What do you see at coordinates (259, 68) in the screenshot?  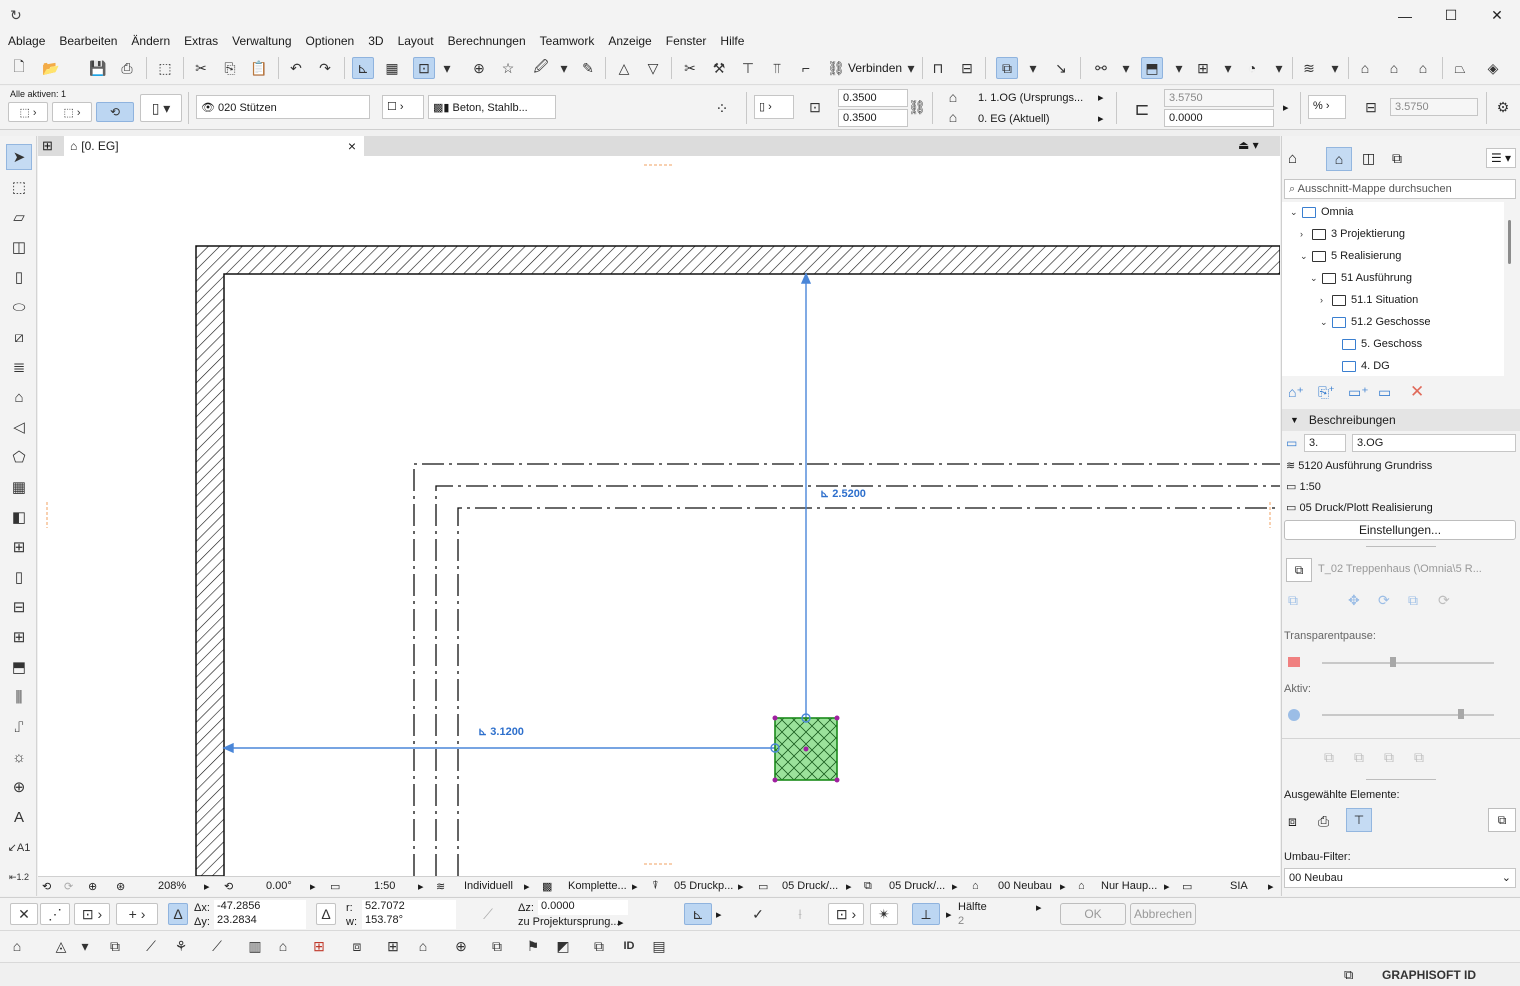 I see `paste-icon: 📋` at bounding box center [259, 68].